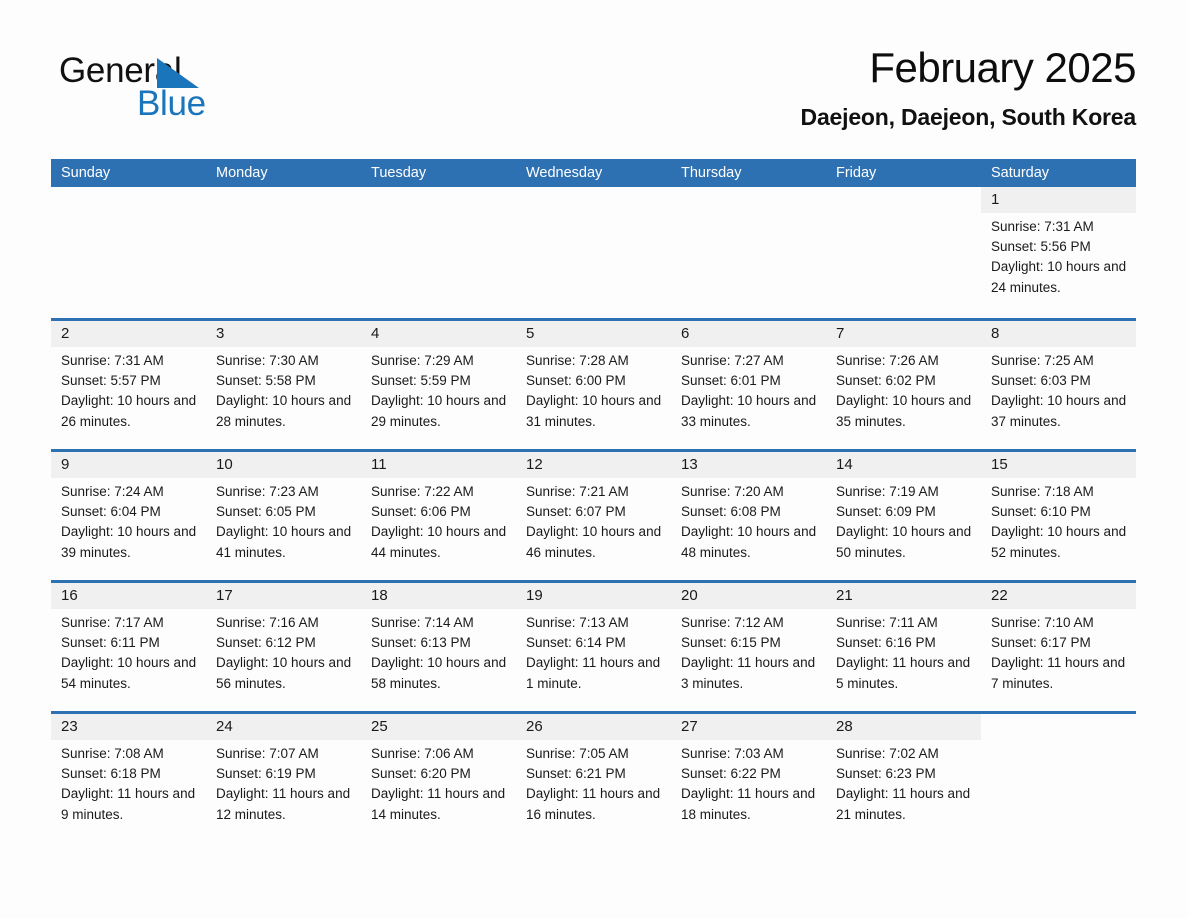  What do you see at coordinates (1041, 512) in the screenshot?
I see `sunset-text: Sunset: 6:10 PM` at bounding box center [1041, 512].